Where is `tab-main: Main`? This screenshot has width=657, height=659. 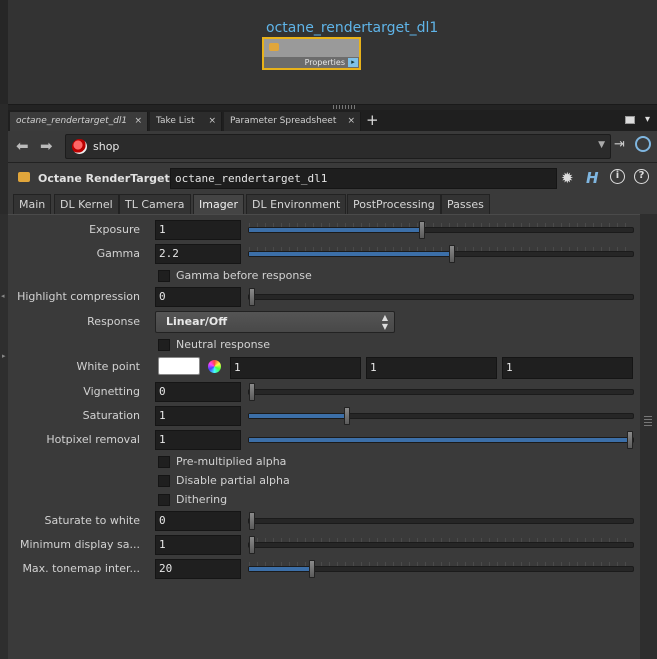 tab-main: Main is located at coordinates (32, 204).